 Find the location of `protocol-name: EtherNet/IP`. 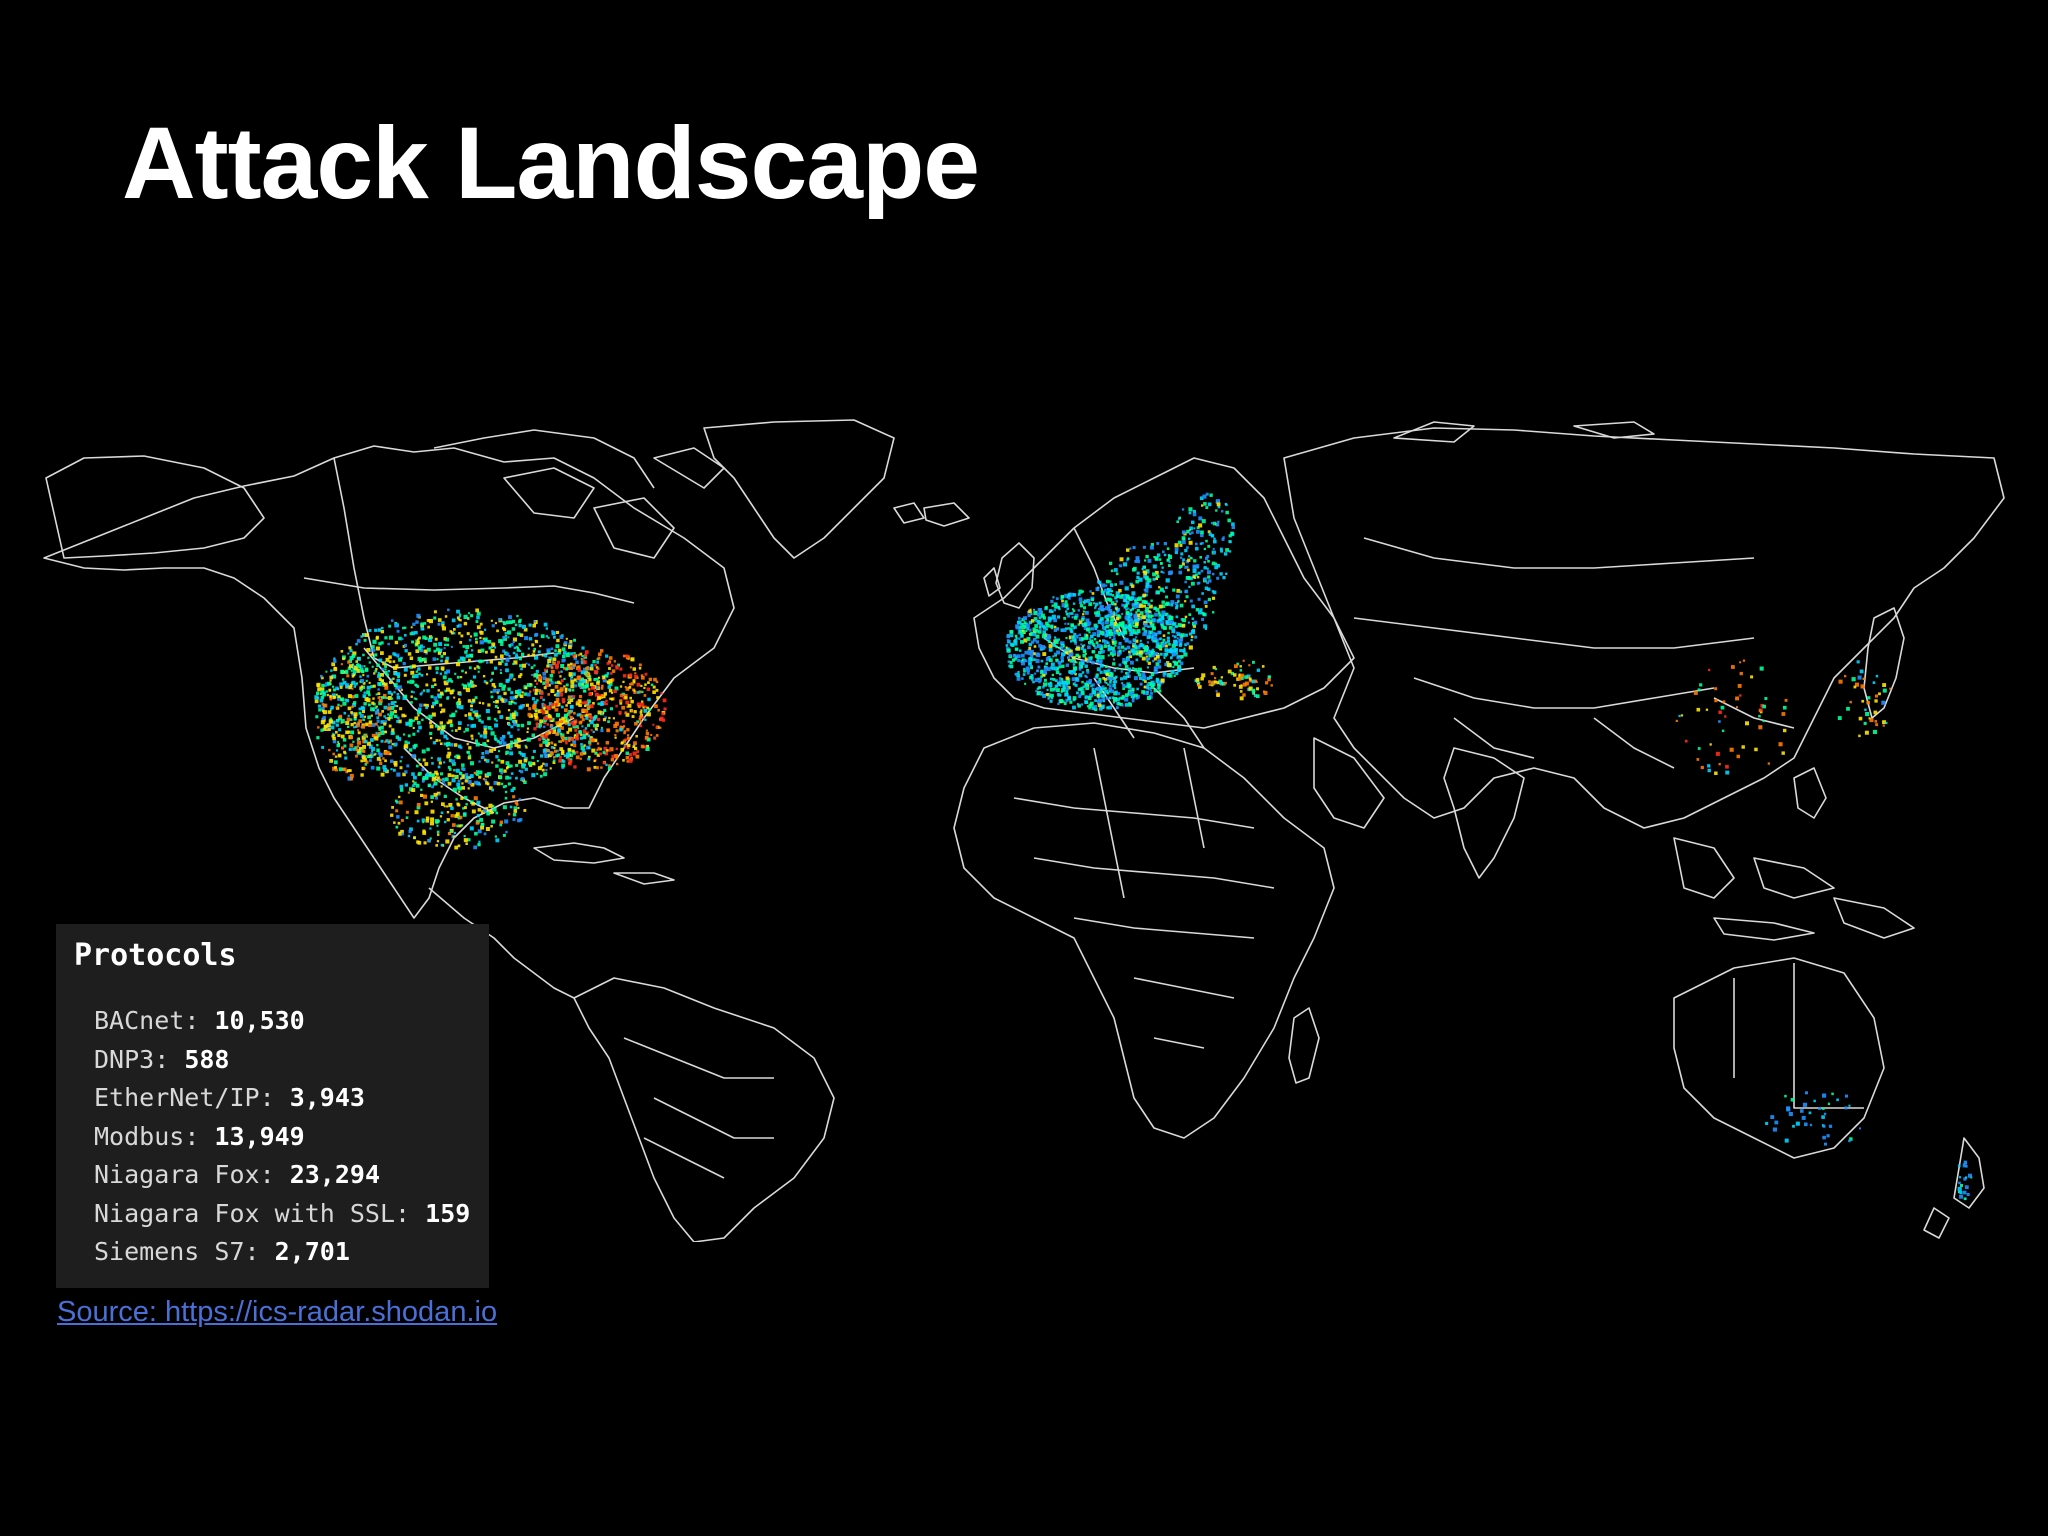

protocol-name: EtherNet/IP is located at coordinates (177, 1097).